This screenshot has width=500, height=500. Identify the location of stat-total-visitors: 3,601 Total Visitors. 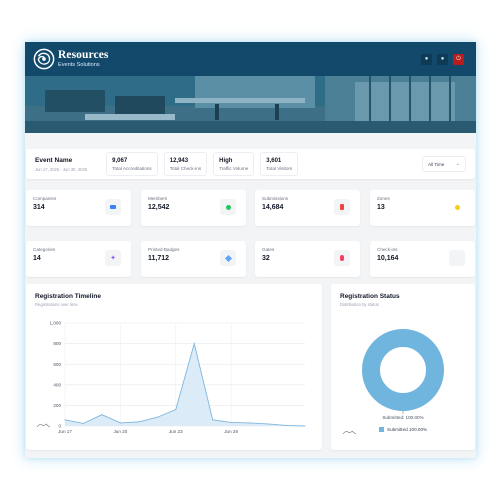
(279, 164).